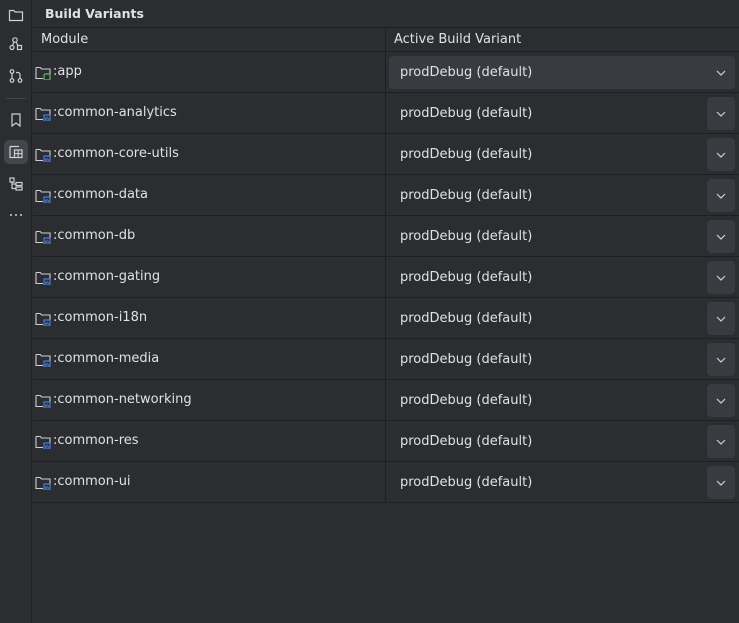  I want to click on project-tool-button, so click(16, 15).